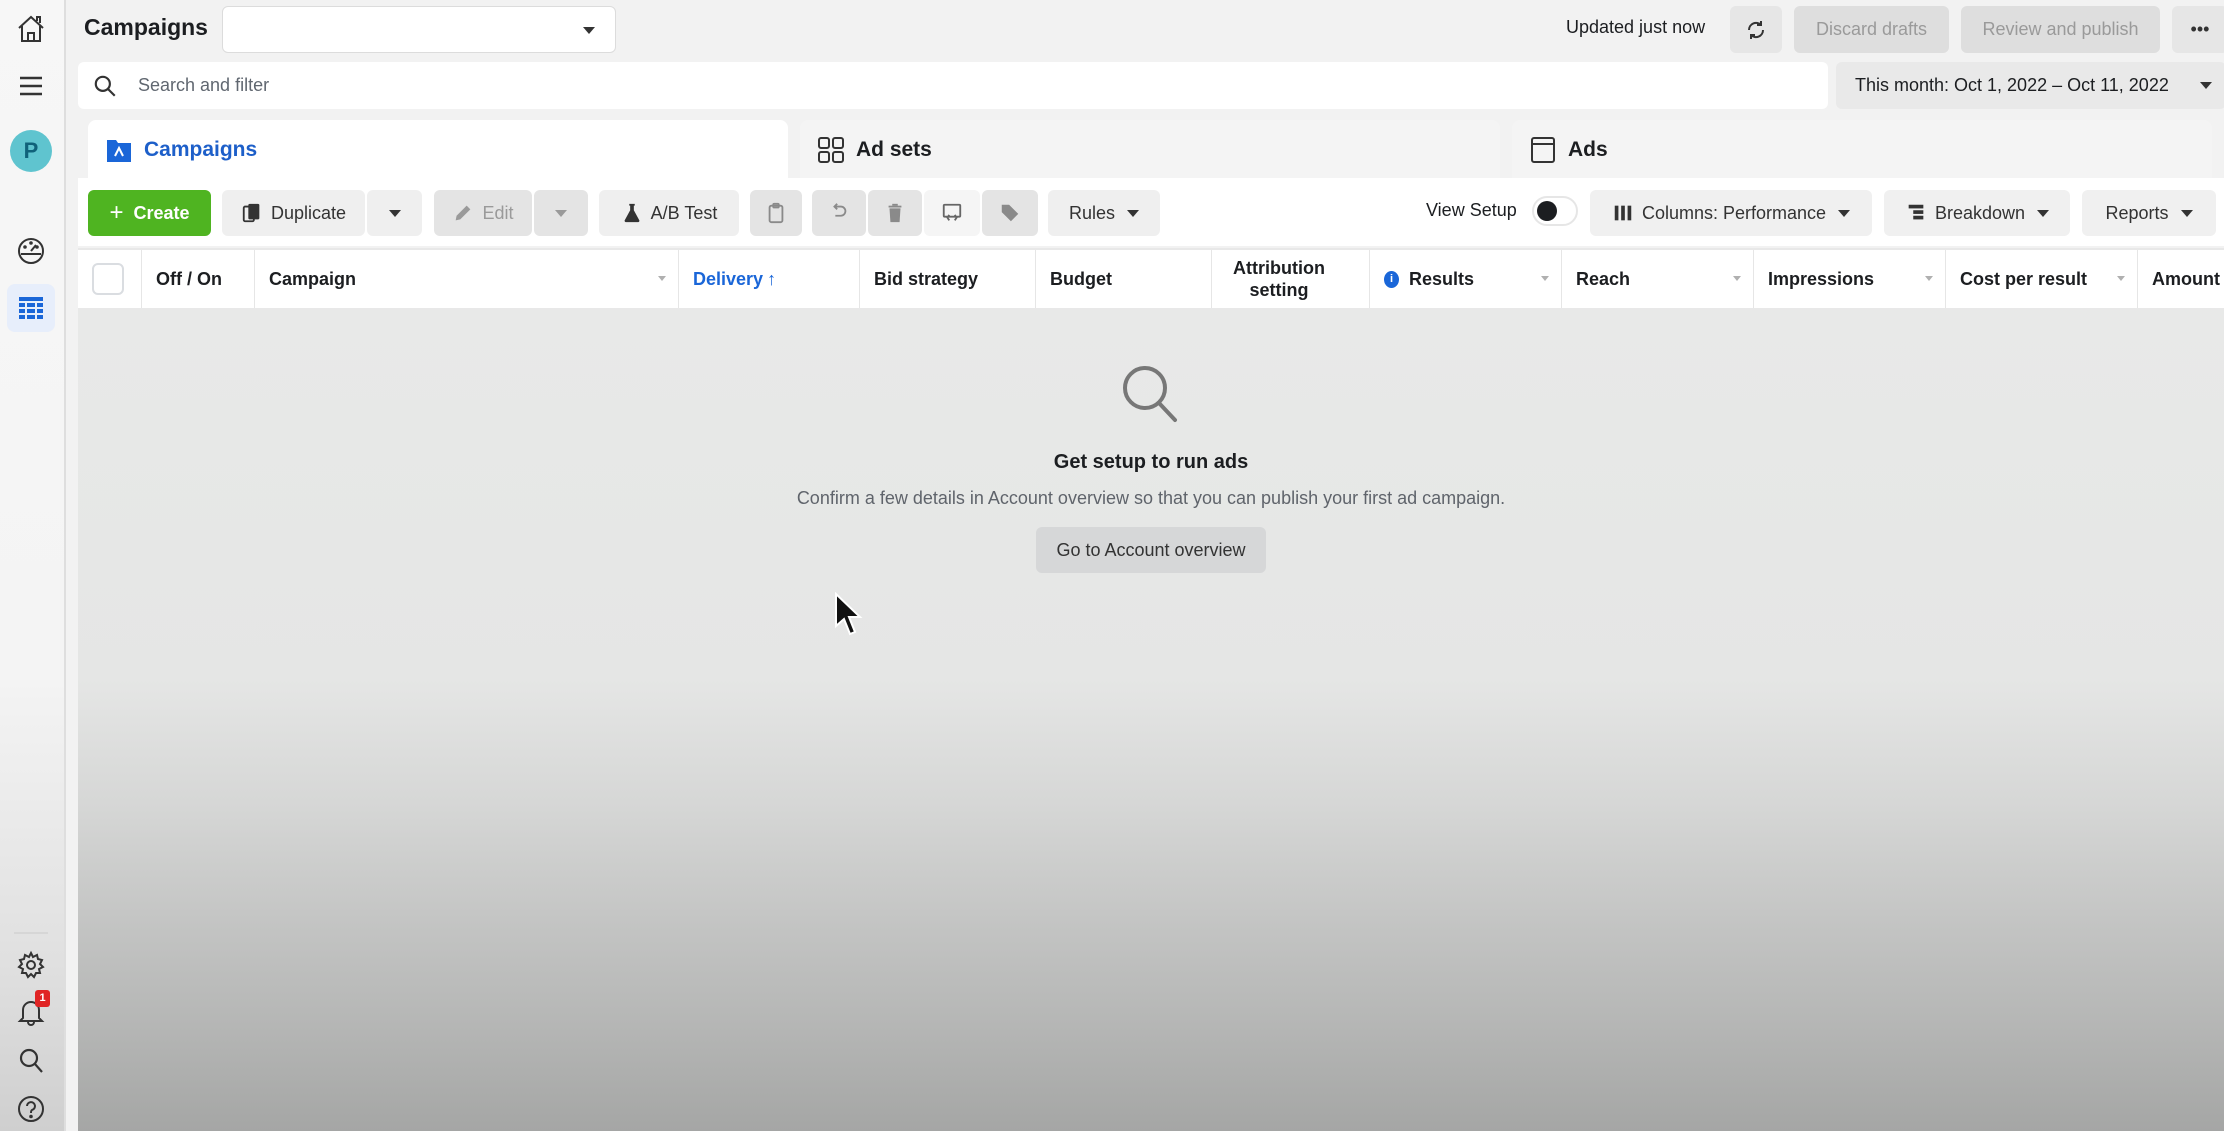  Describe the element at coordinates (831, 150) in the screenshot. I see `ad-sets-grid-icon` at that location.